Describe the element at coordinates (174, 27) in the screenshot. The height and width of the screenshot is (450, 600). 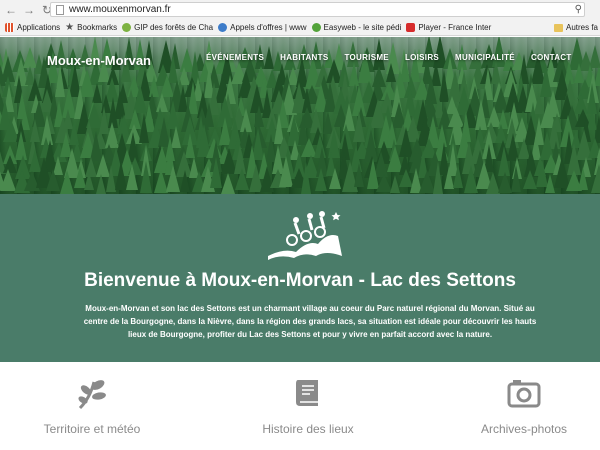
I see `bookmark-label: GIP des forêts de Cha` at that location.